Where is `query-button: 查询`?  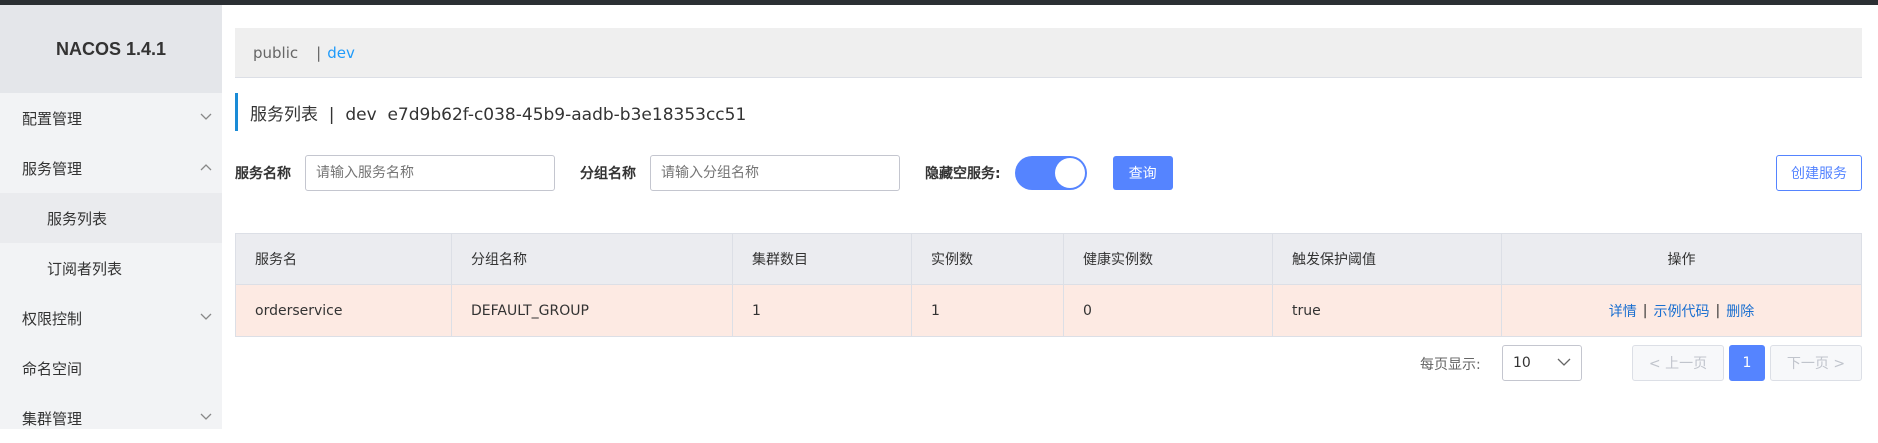
query-button: 查询 is located at coordinates (1142, 173).